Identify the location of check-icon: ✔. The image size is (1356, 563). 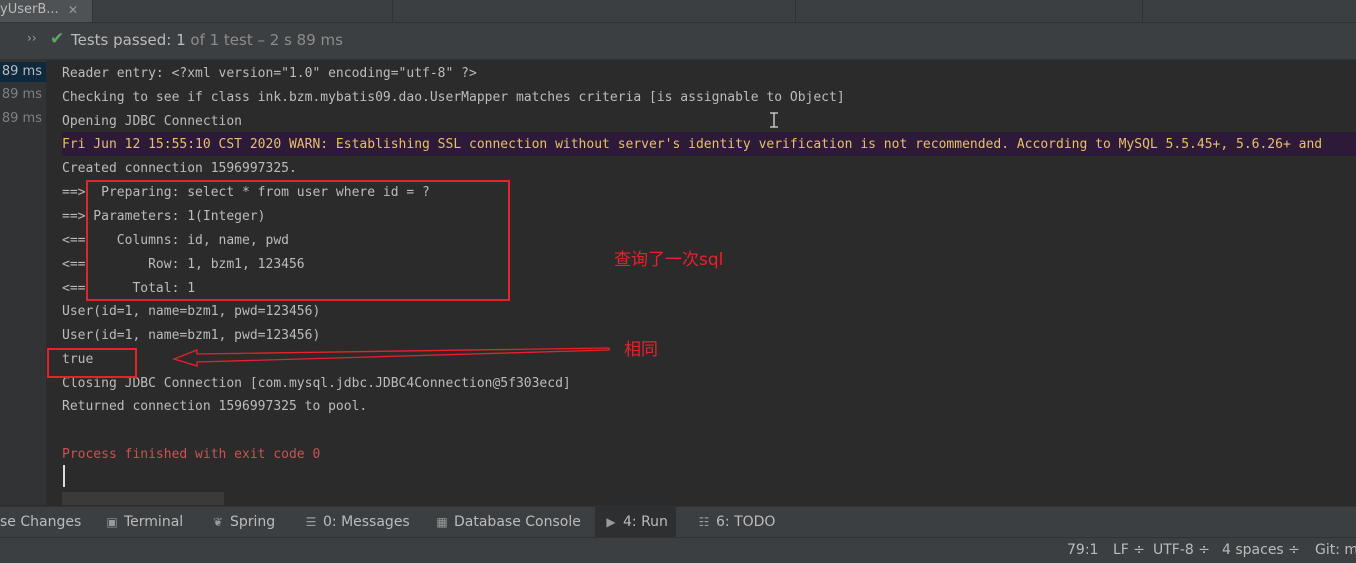
(57, 39).